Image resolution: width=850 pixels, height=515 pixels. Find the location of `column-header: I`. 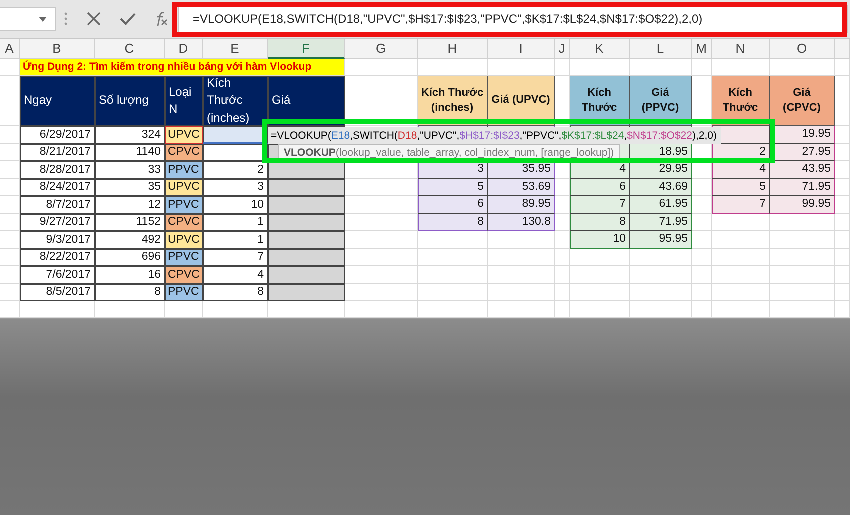

column-header: I is located at coordinates (521, 49).